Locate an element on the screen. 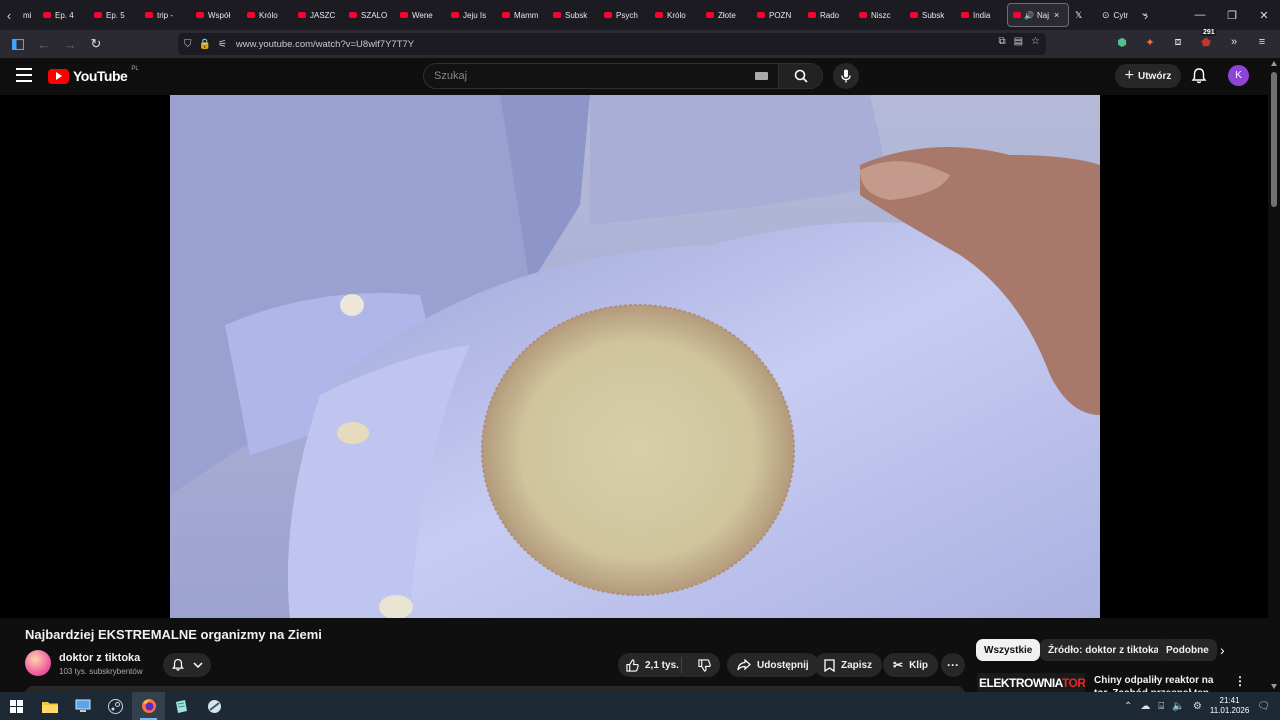 The image size is (1280, 720). computer-app-icon is located at coordinates (82, 706).